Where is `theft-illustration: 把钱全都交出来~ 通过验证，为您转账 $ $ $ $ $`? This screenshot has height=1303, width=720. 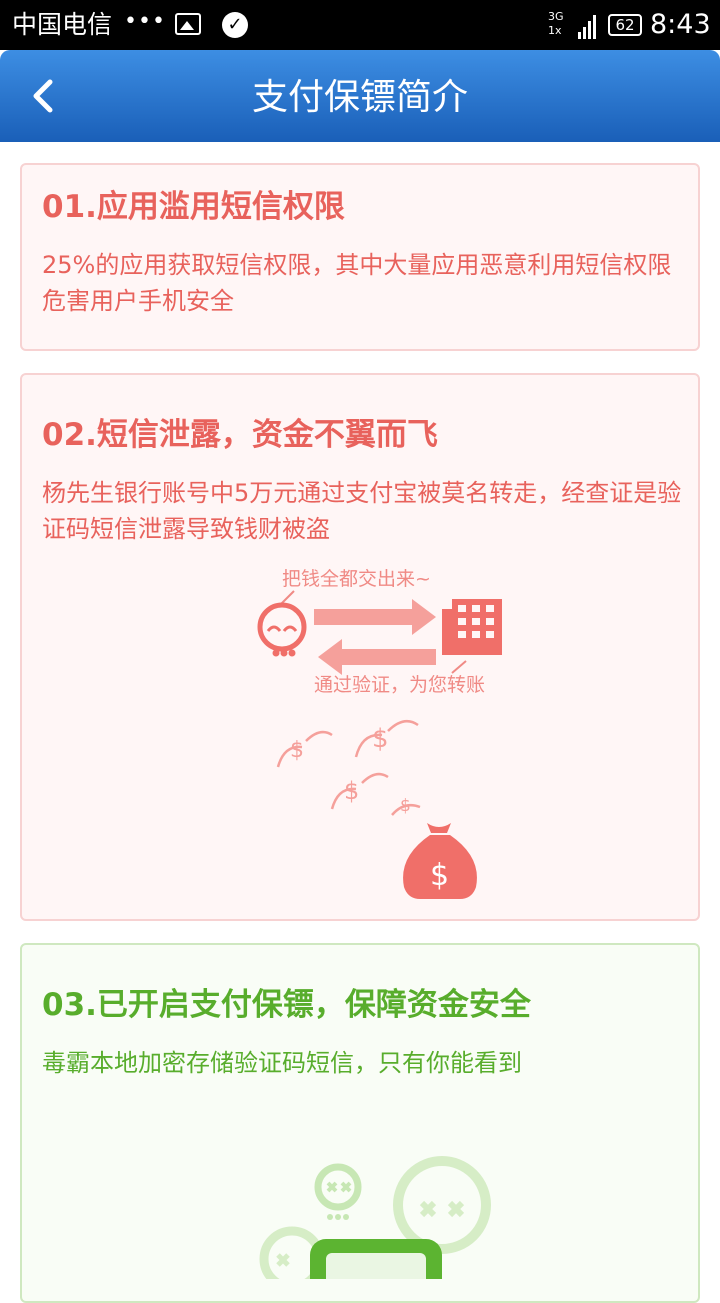 theft-illustration: 把钱全都交出来~ 通过验证，为您转账 $ $ $ $ $ is located at coordinates (379, 733).